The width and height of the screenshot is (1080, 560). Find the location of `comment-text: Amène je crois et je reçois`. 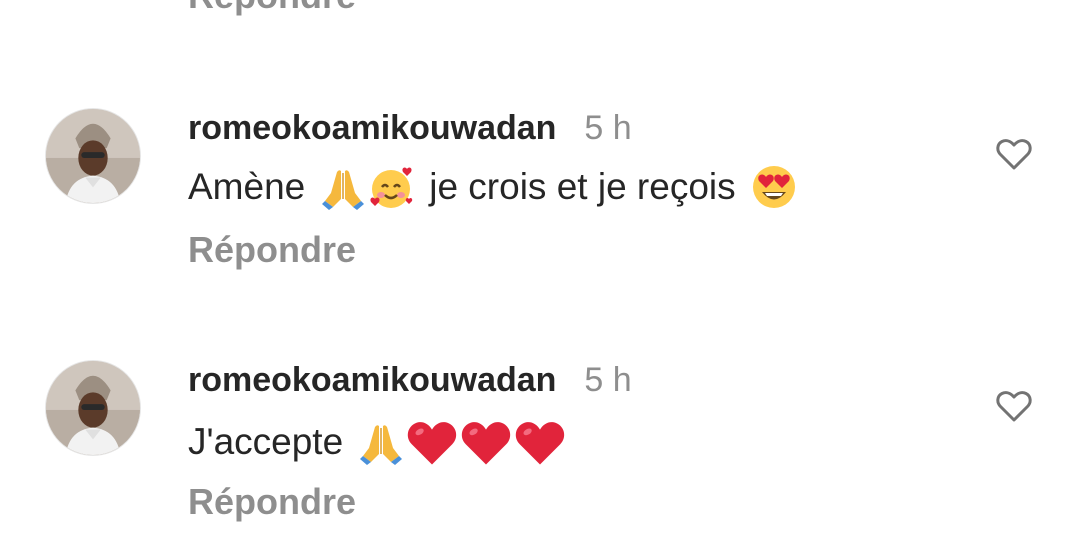

comment-text: Amène je crois et je reçois is located at coordinates (493, 187).